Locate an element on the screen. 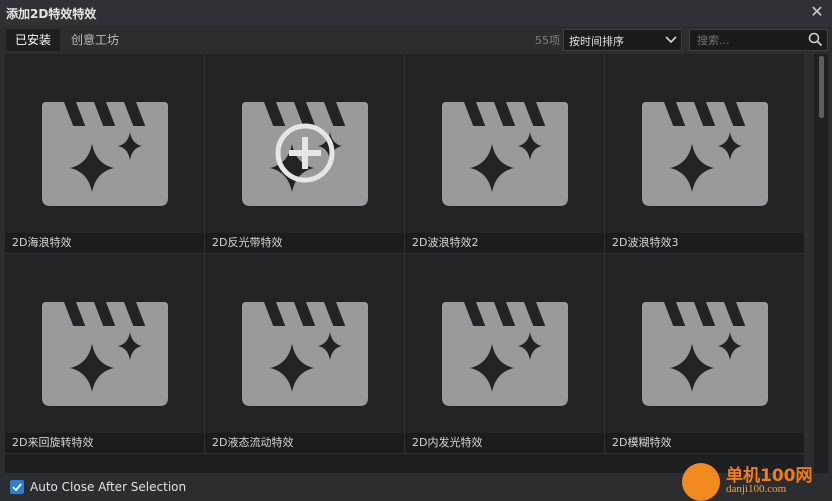  effect-card: 2D来回旋转特效 is located at coordinates (105, 354).